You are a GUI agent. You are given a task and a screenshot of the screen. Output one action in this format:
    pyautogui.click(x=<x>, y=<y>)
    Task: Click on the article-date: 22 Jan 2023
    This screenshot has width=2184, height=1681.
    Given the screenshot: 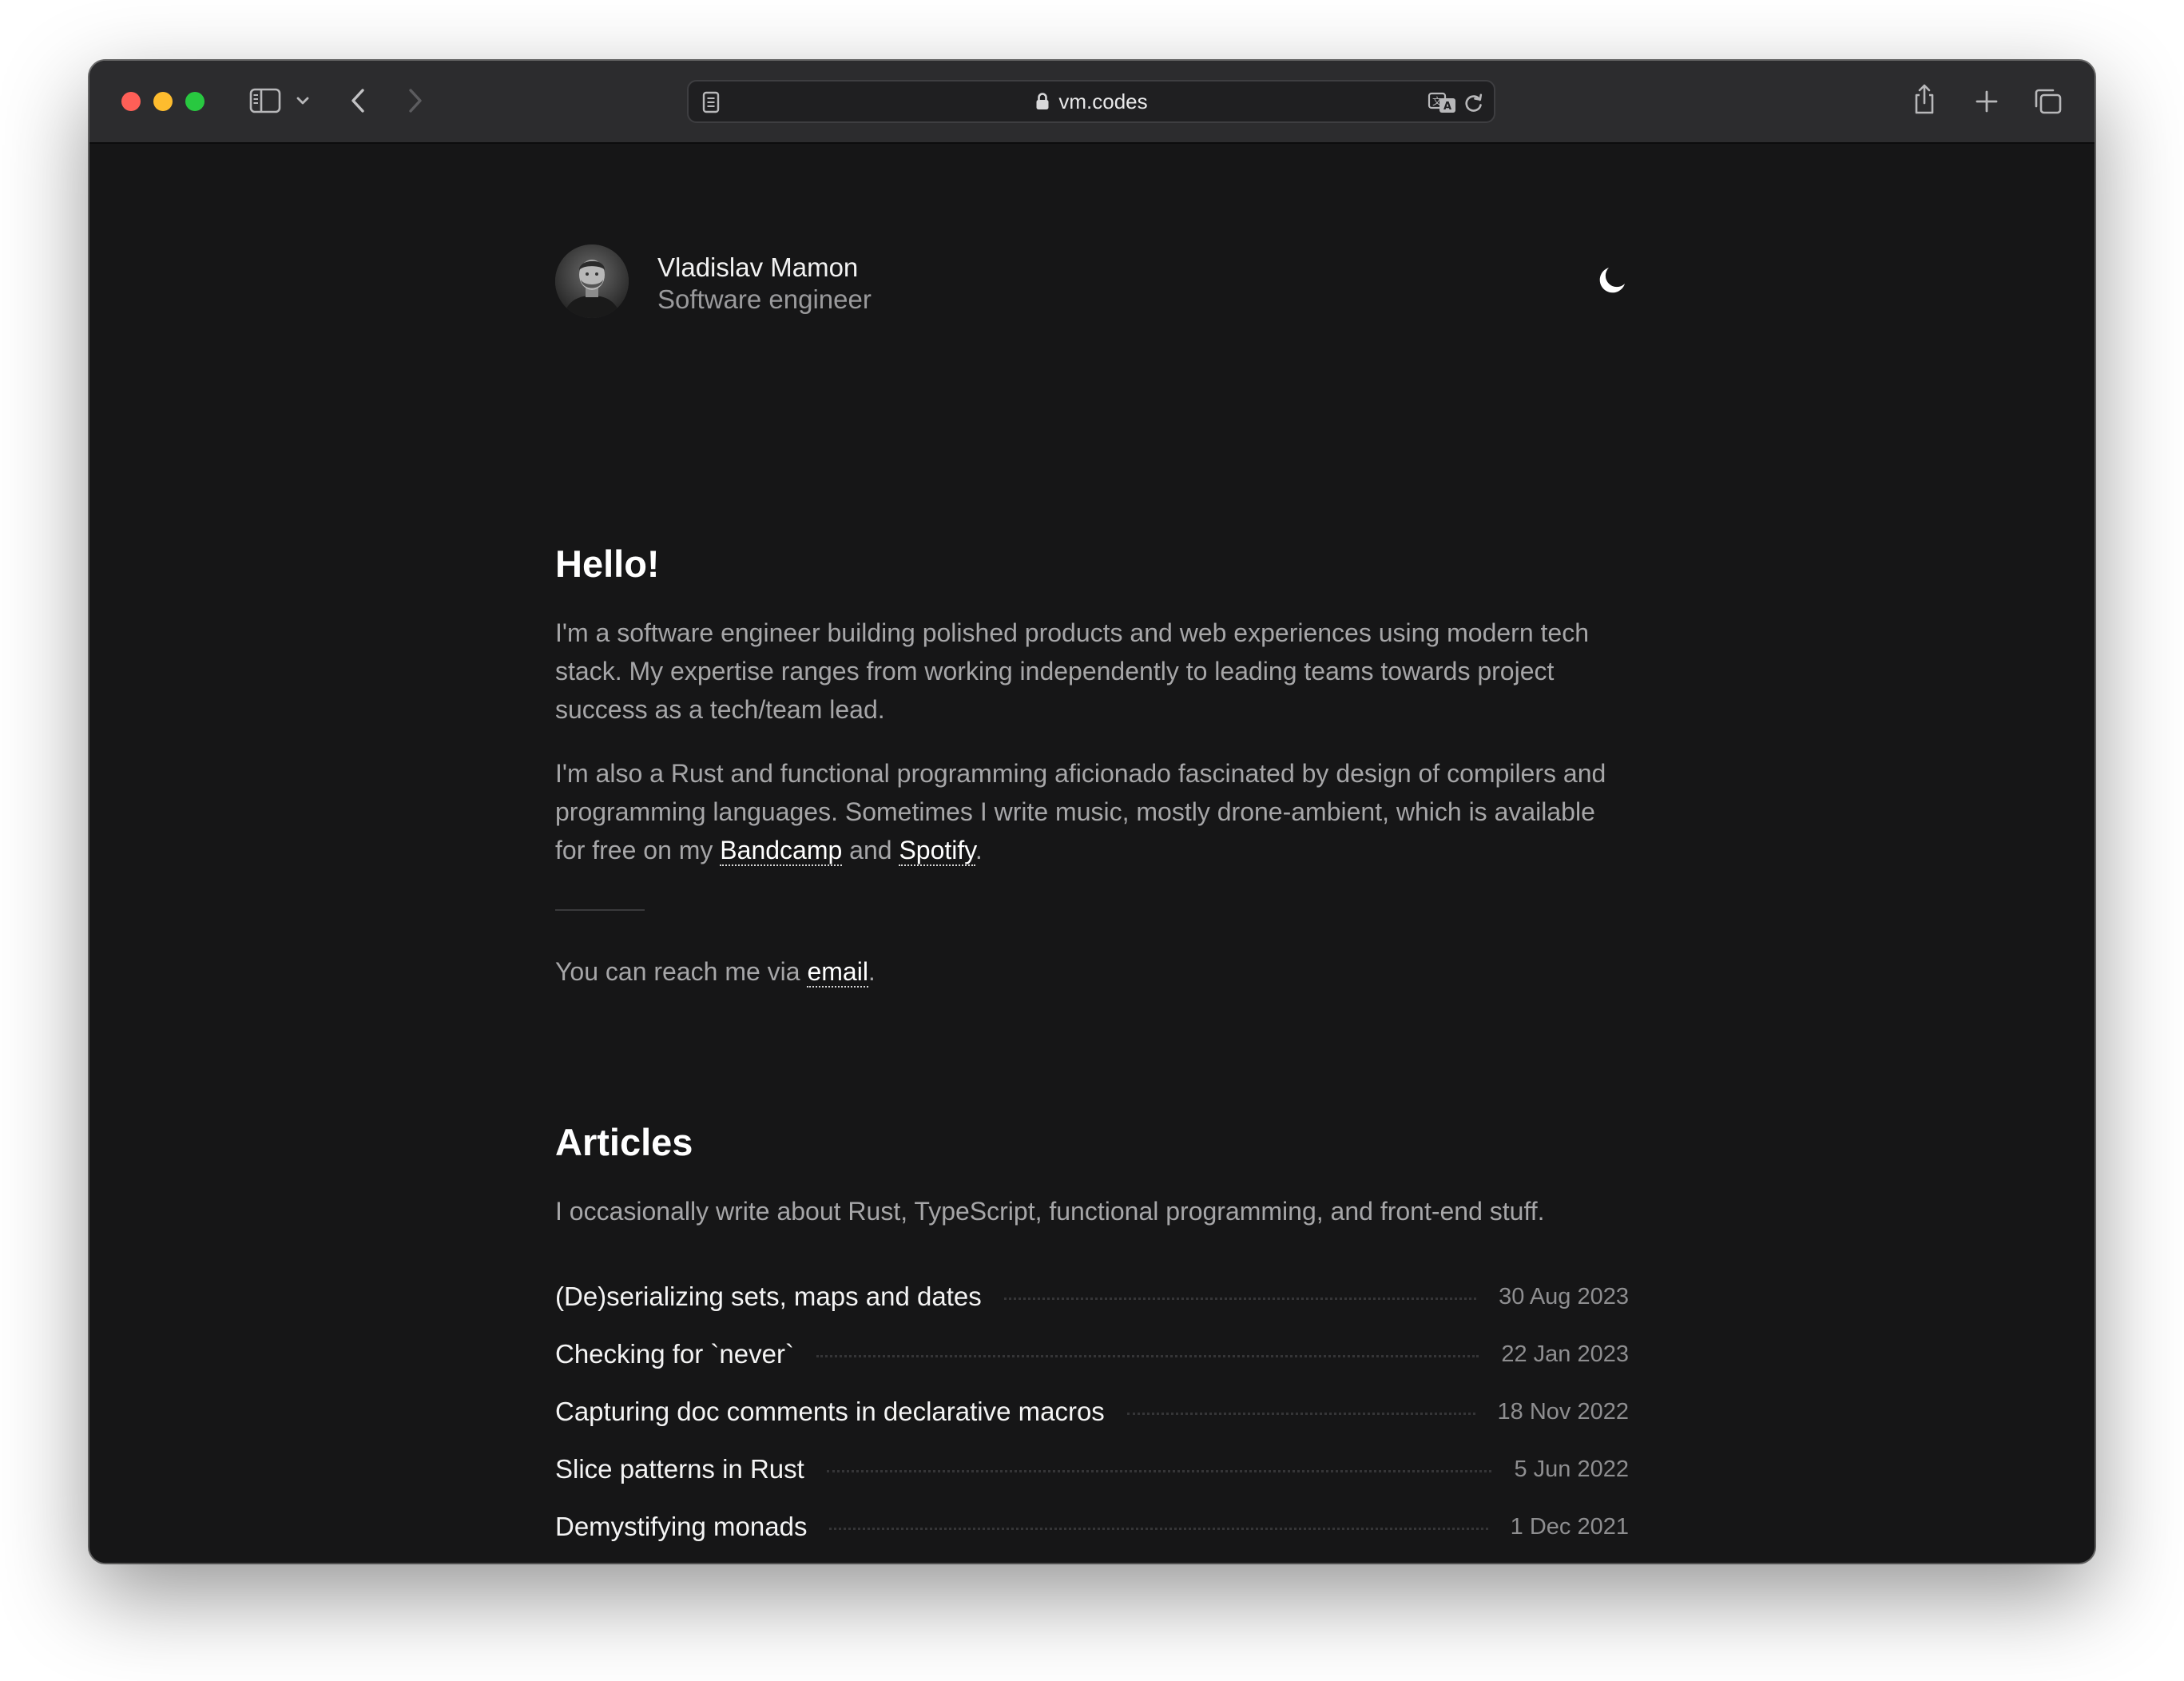 What is the action you would take?
    pyautogui.click(x=1565, y=1354)
    